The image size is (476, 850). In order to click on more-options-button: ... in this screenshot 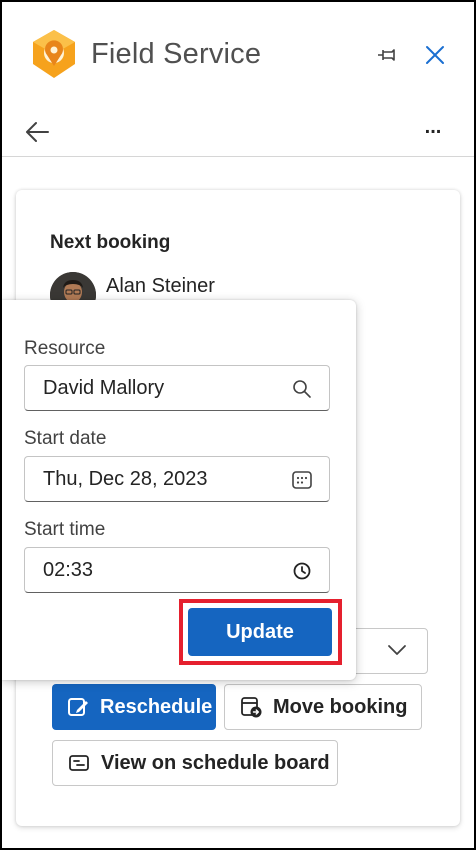, I will do `click(433, 131)`.